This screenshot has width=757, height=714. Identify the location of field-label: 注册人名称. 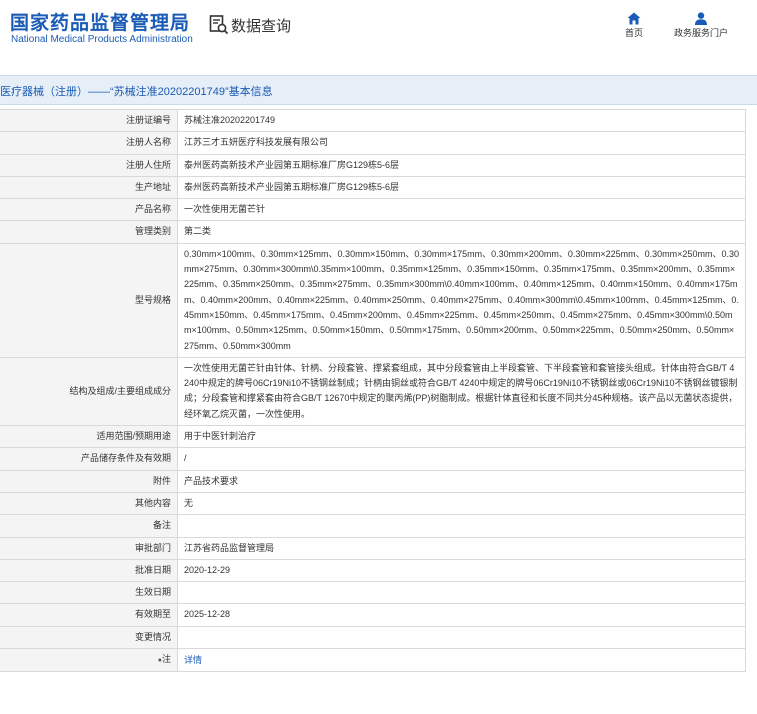
(89, 143).